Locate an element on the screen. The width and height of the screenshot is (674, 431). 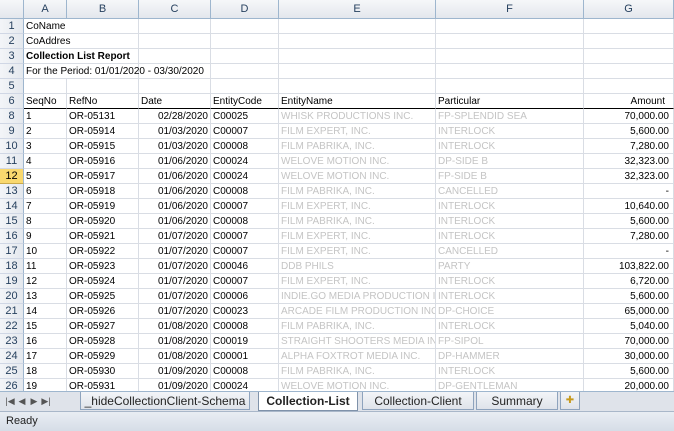
cell-f: DP-CHOICE is located at coordinates (510, 311).